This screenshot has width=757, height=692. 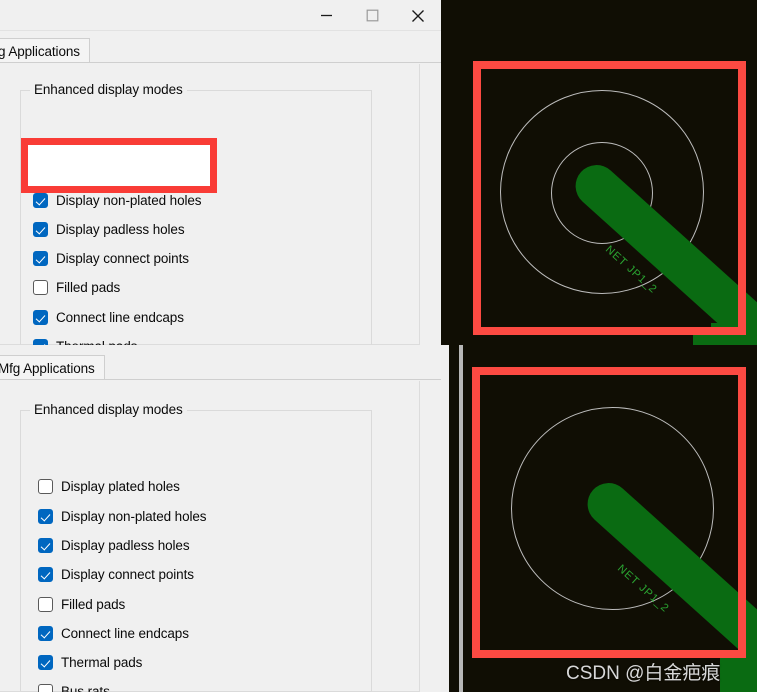 I want to click on minimize-icon, so click(x=326, y=15).